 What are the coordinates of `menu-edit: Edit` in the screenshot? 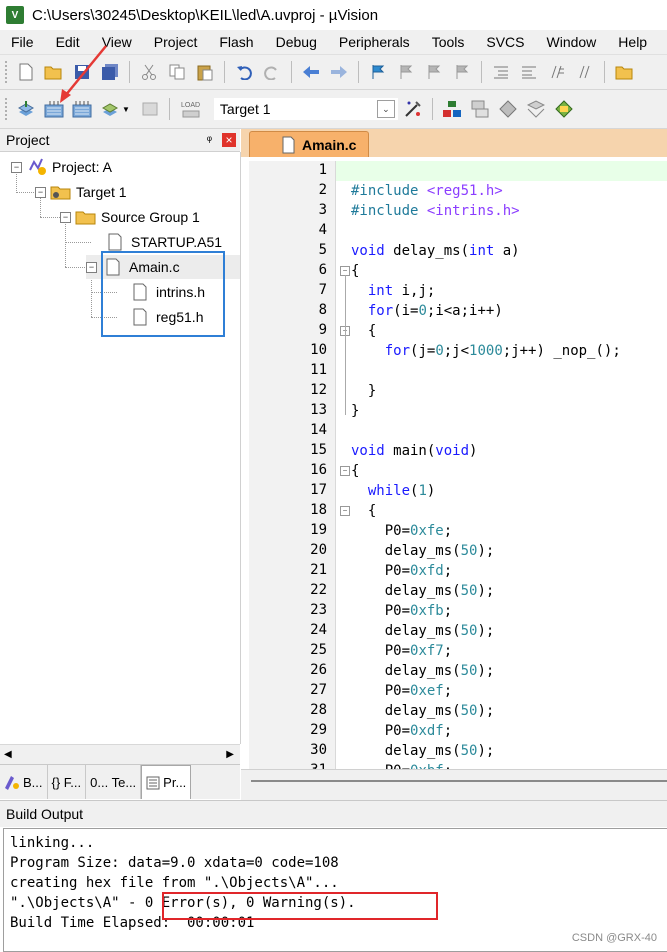 It's located at (68, 42).